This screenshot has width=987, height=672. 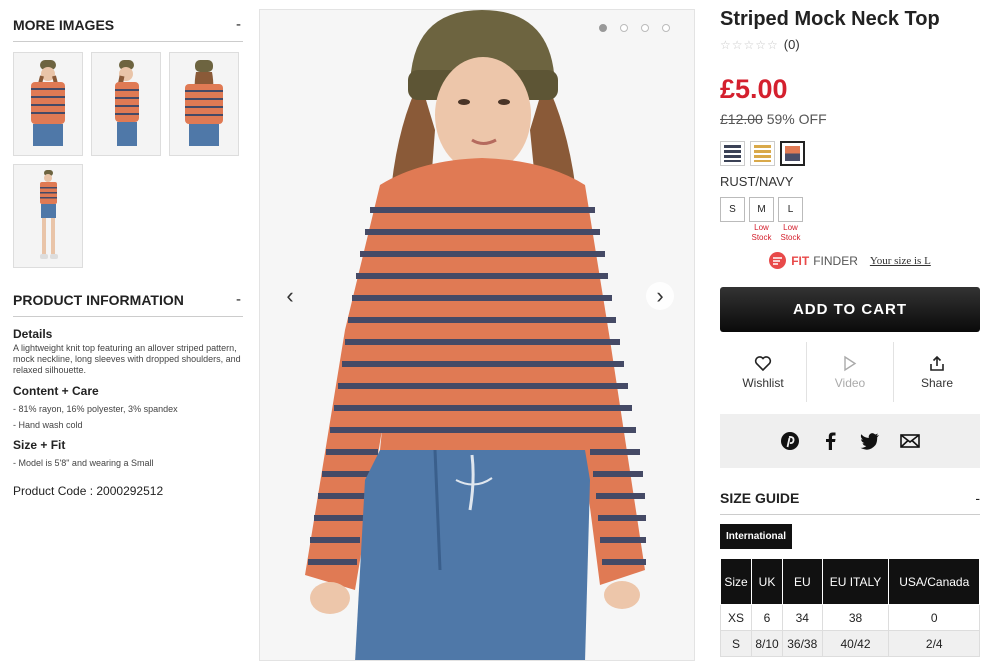 I want to click on thumbnail-front, so click(x=48, y=104).